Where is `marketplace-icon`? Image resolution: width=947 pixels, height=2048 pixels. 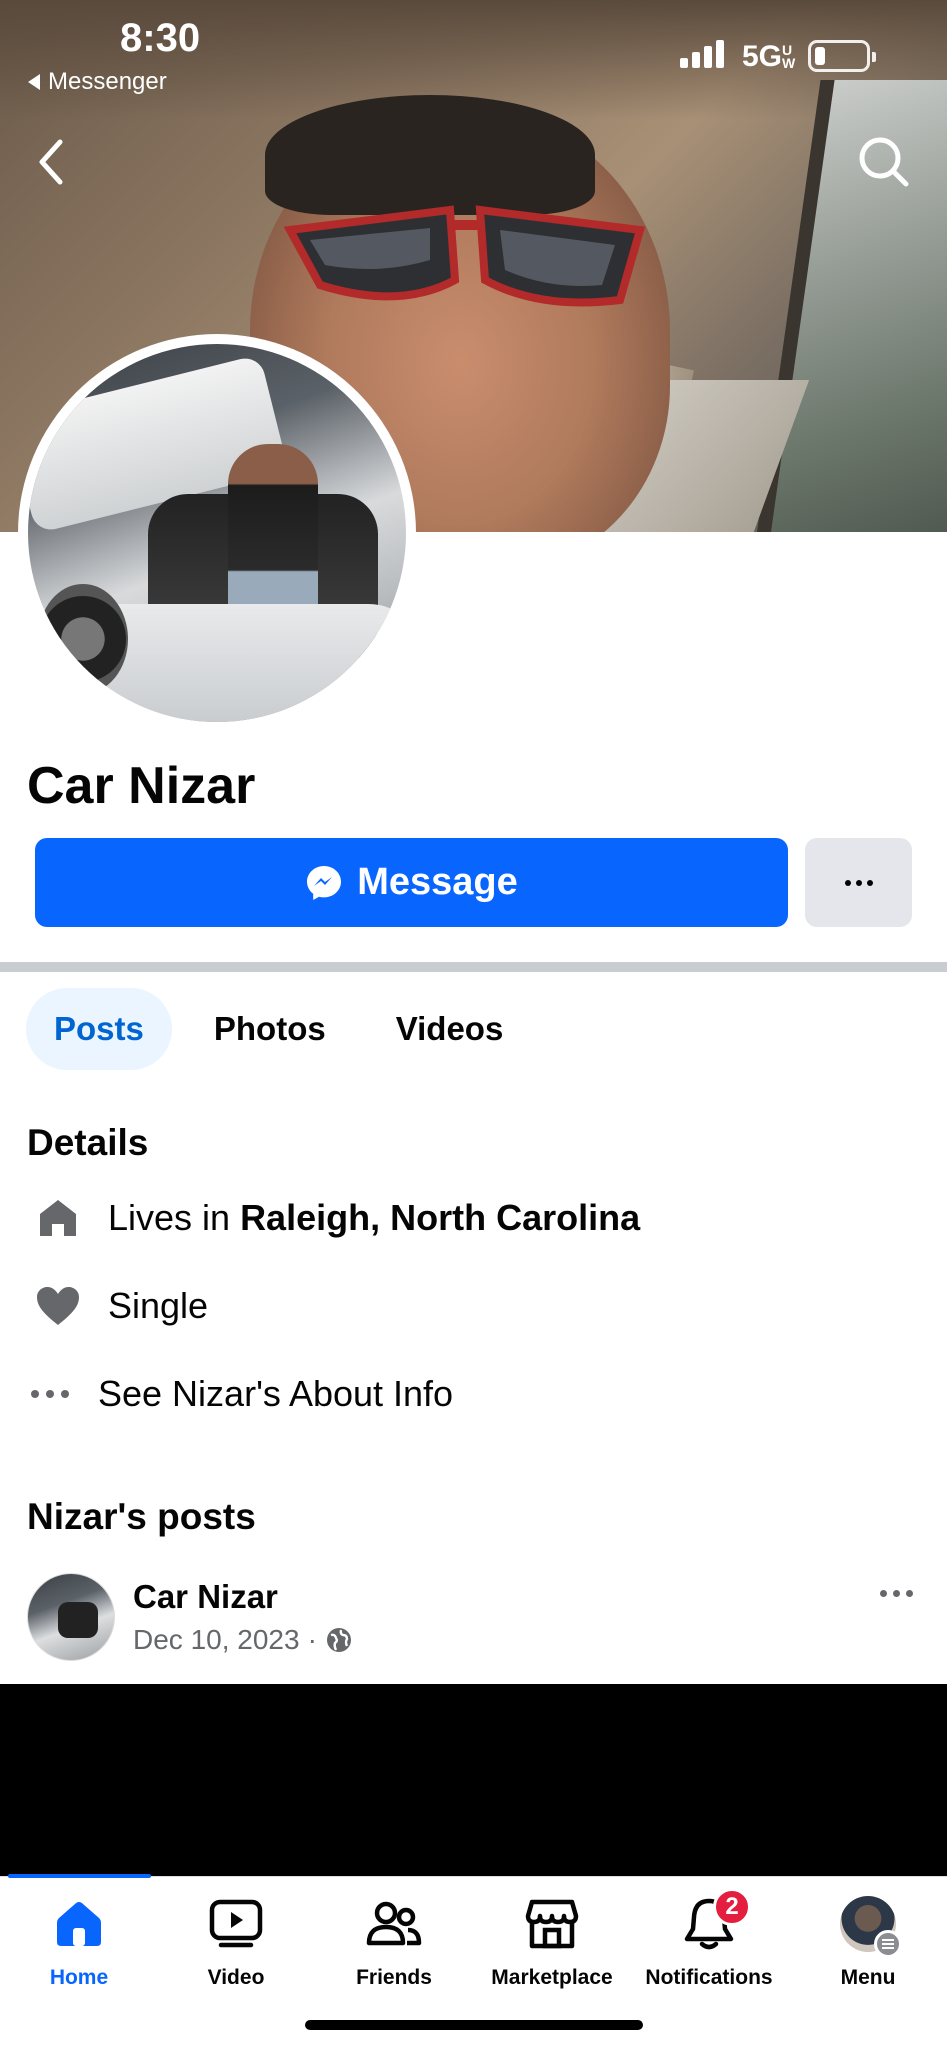
marketplace-icon is located at coordinates (552, 1924).